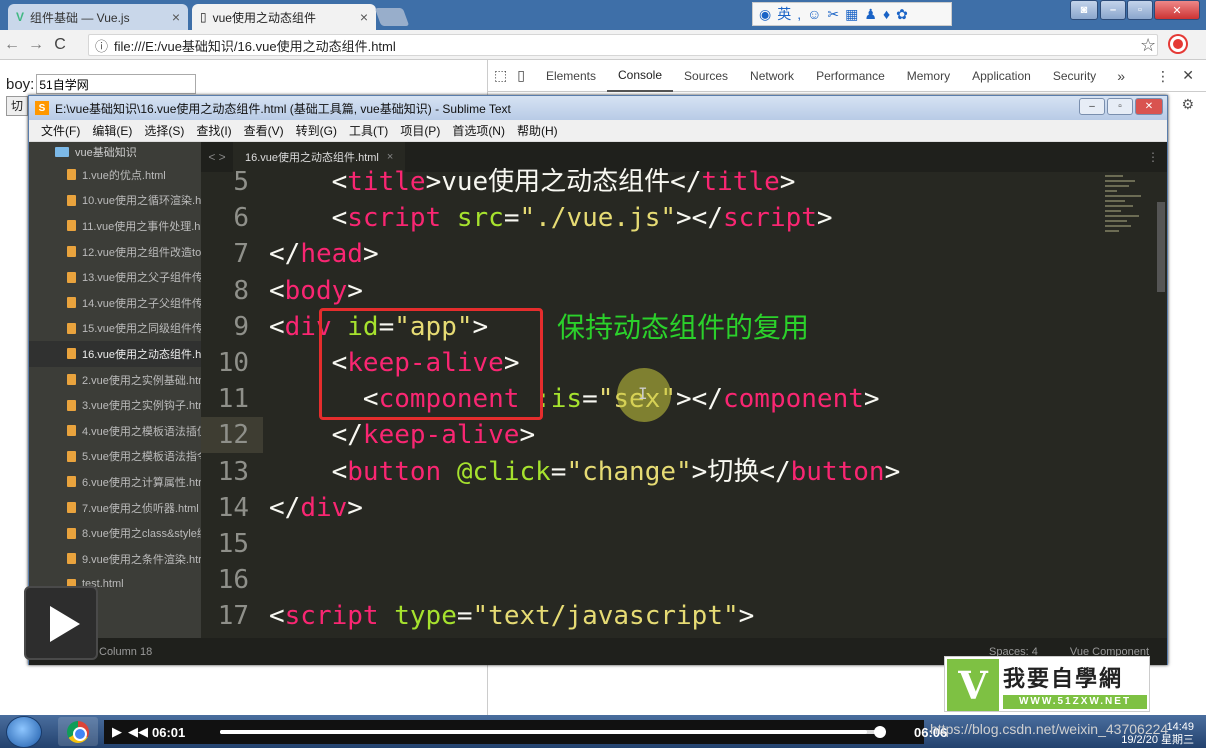  What do you see at coordinates (24, 732) in the screenshot?
I see `start-button` at bounding box center [24, 732].